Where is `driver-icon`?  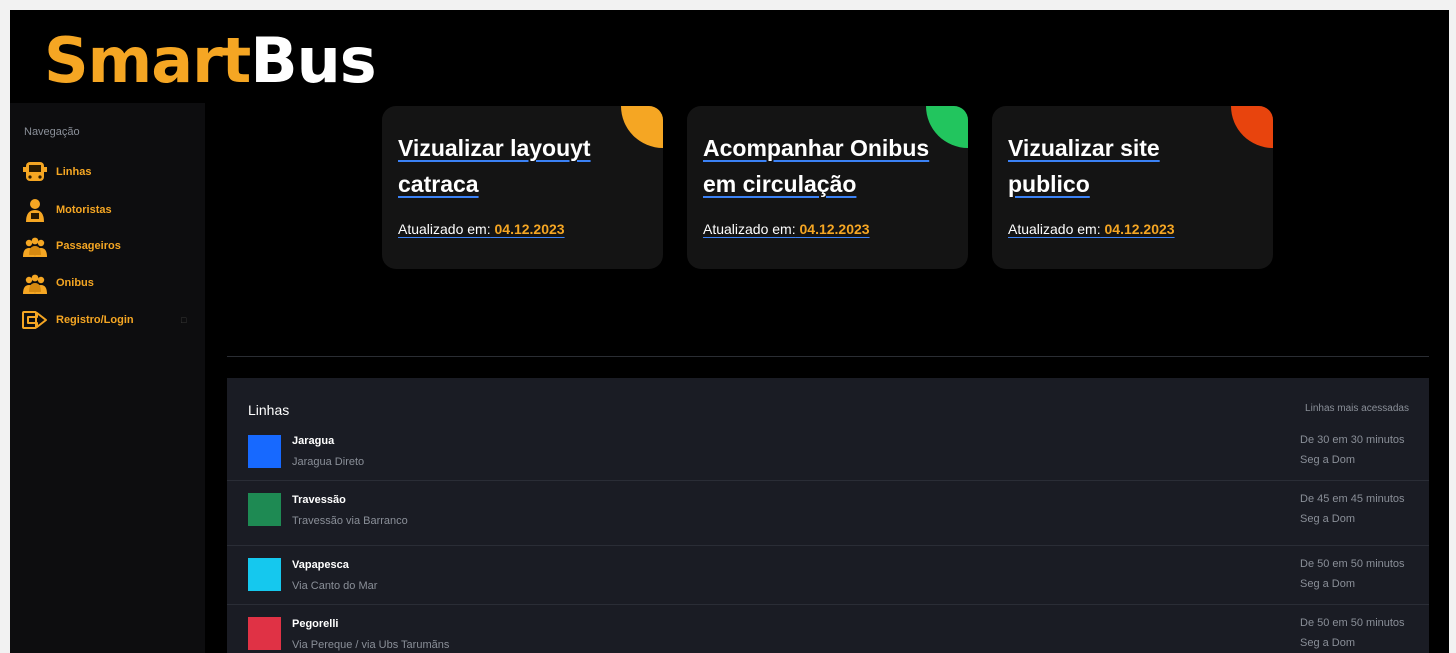
driver-icon is located at coordinates (35, 210).